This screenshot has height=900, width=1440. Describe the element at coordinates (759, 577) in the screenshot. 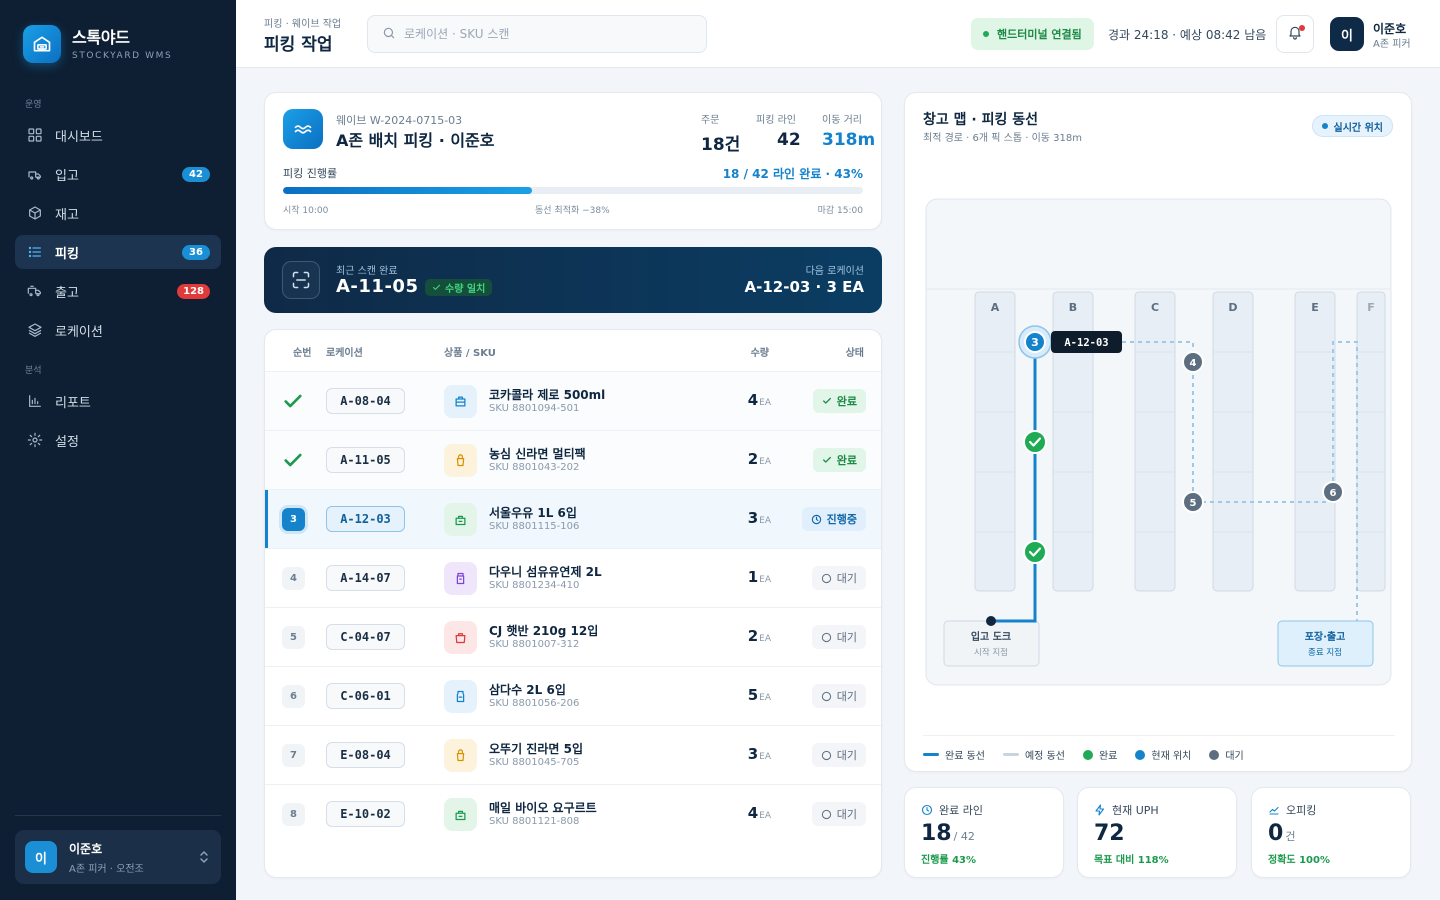

I see `row-qty: 1EA` at that location.